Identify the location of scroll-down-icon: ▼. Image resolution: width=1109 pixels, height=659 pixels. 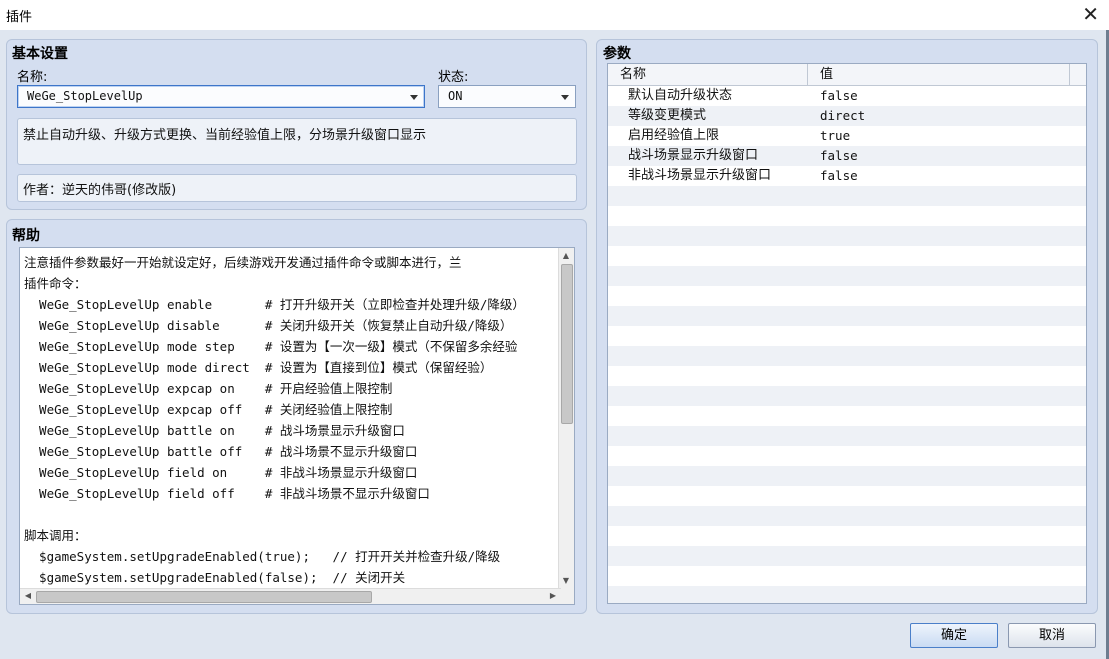
(566, 581).